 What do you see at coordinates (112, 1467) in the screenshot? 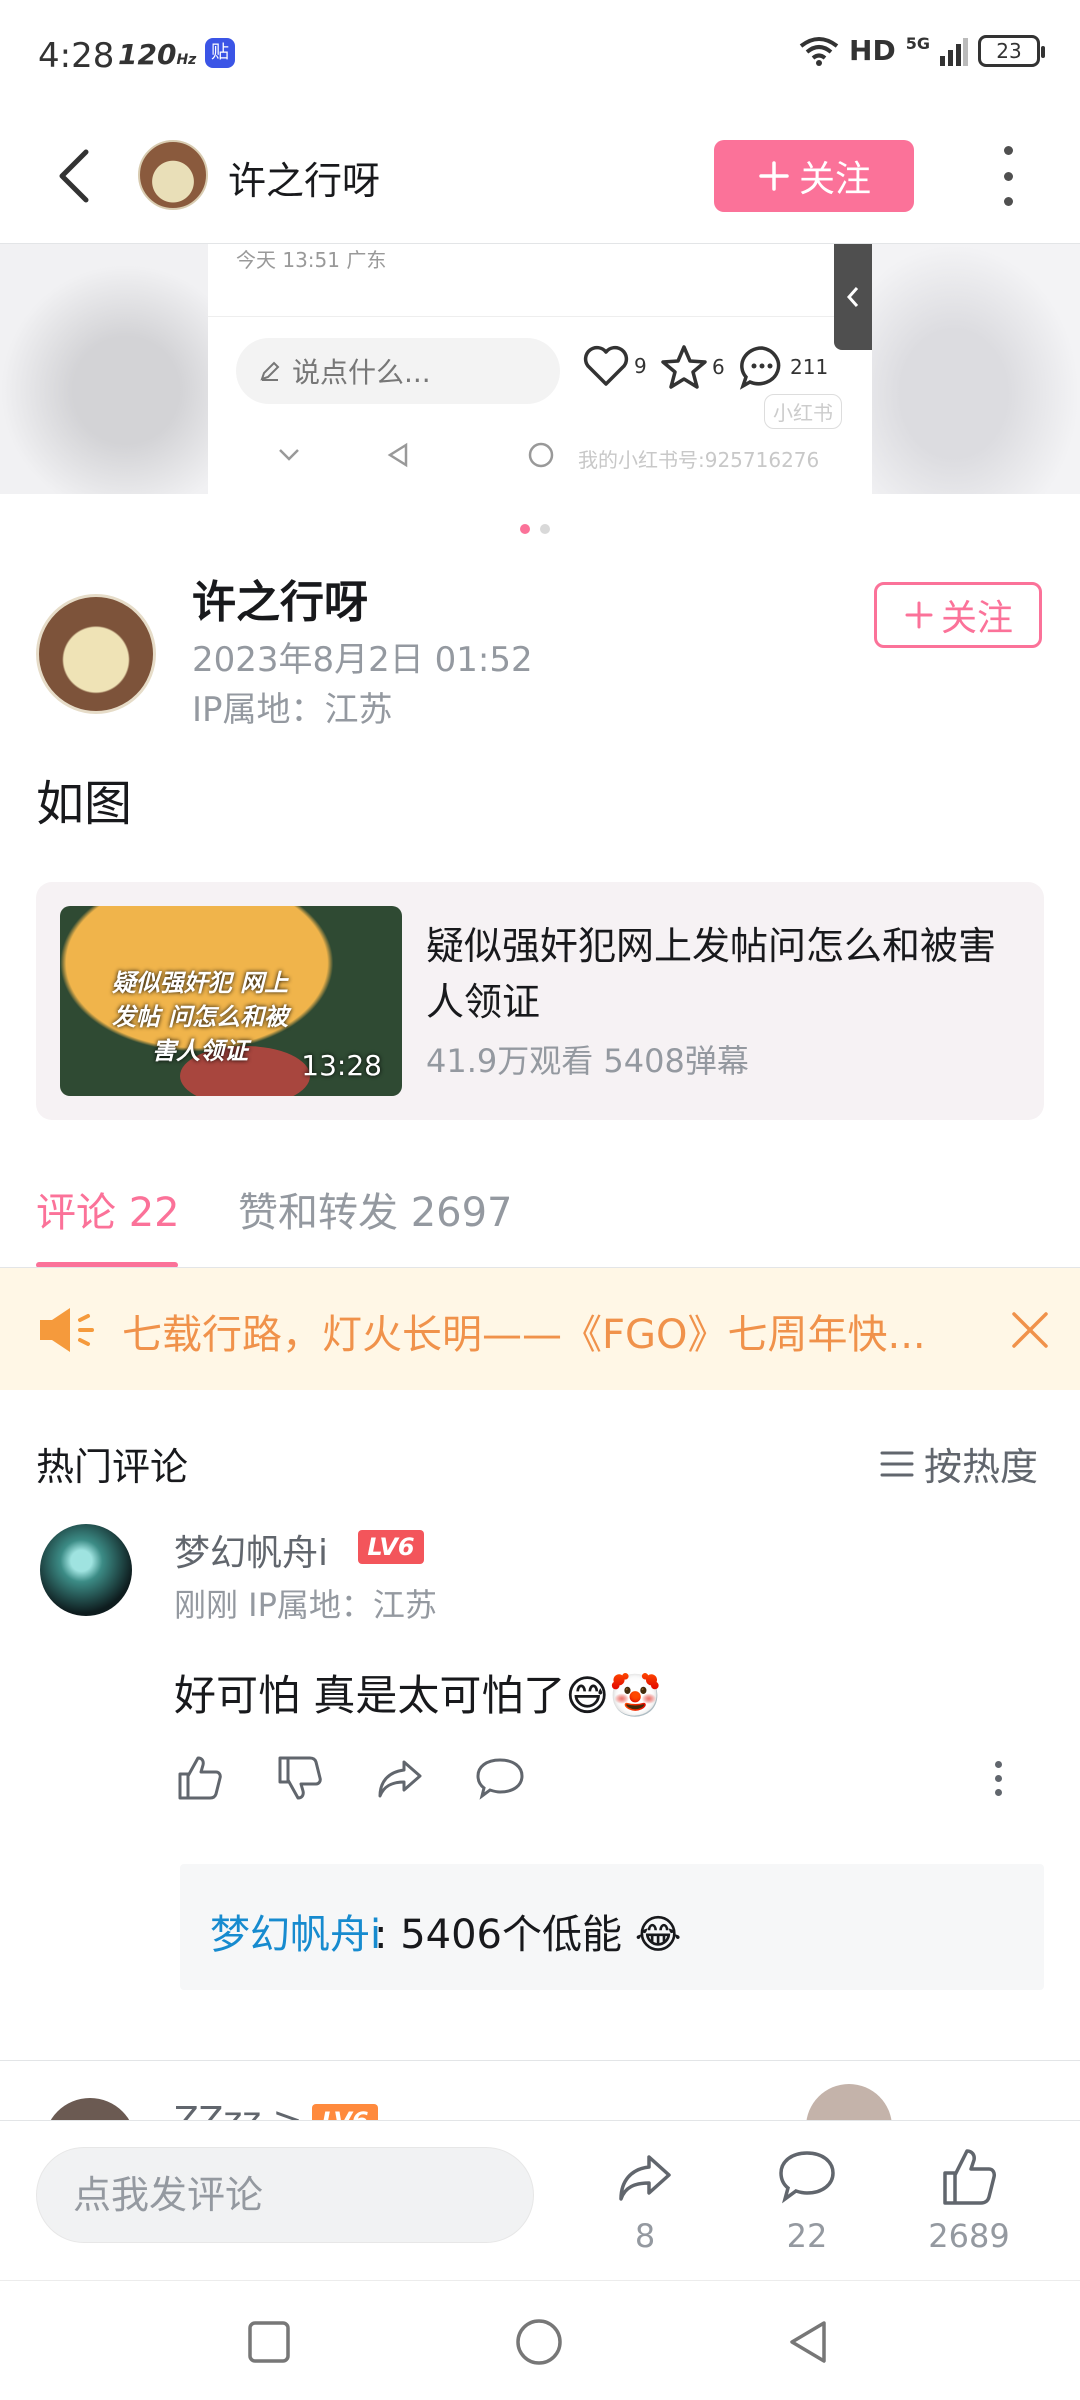
I see `hot-comments-title: 热门评论` at bounding box center [112, 1467].